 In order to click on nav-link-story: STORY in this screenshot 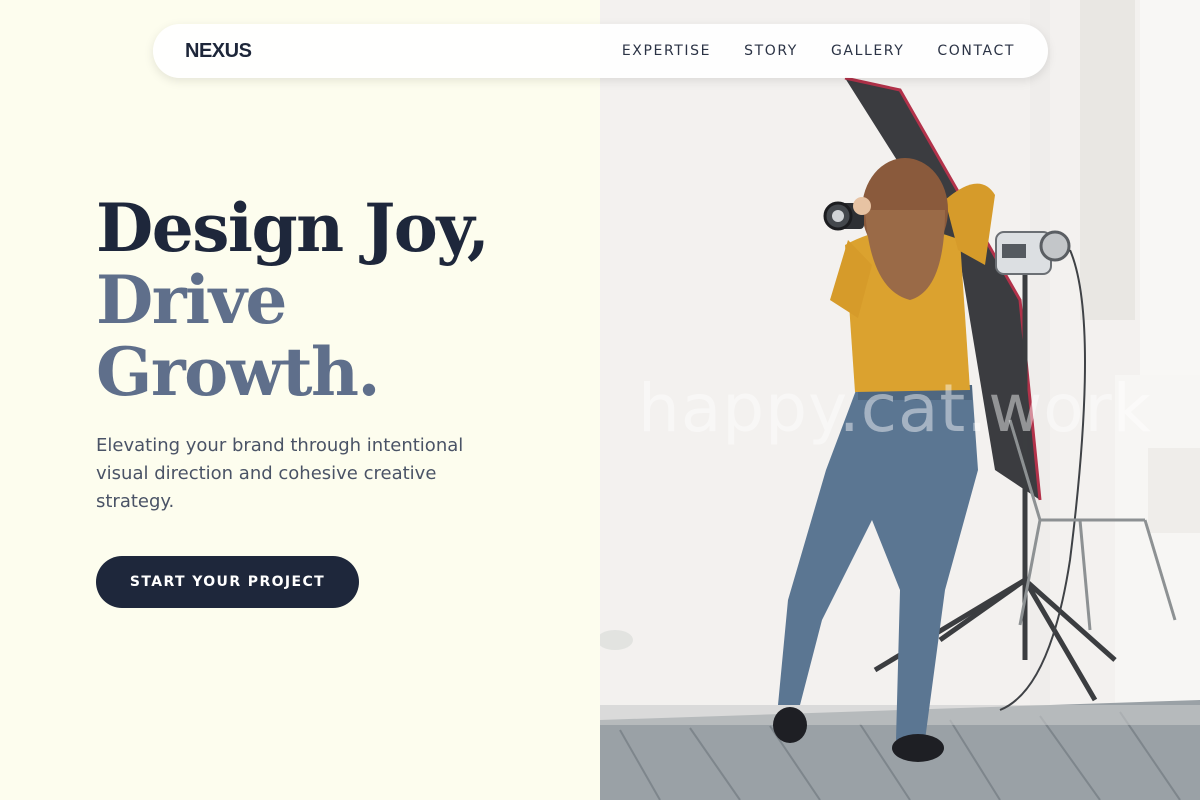, I will do `click(771, 51)`.